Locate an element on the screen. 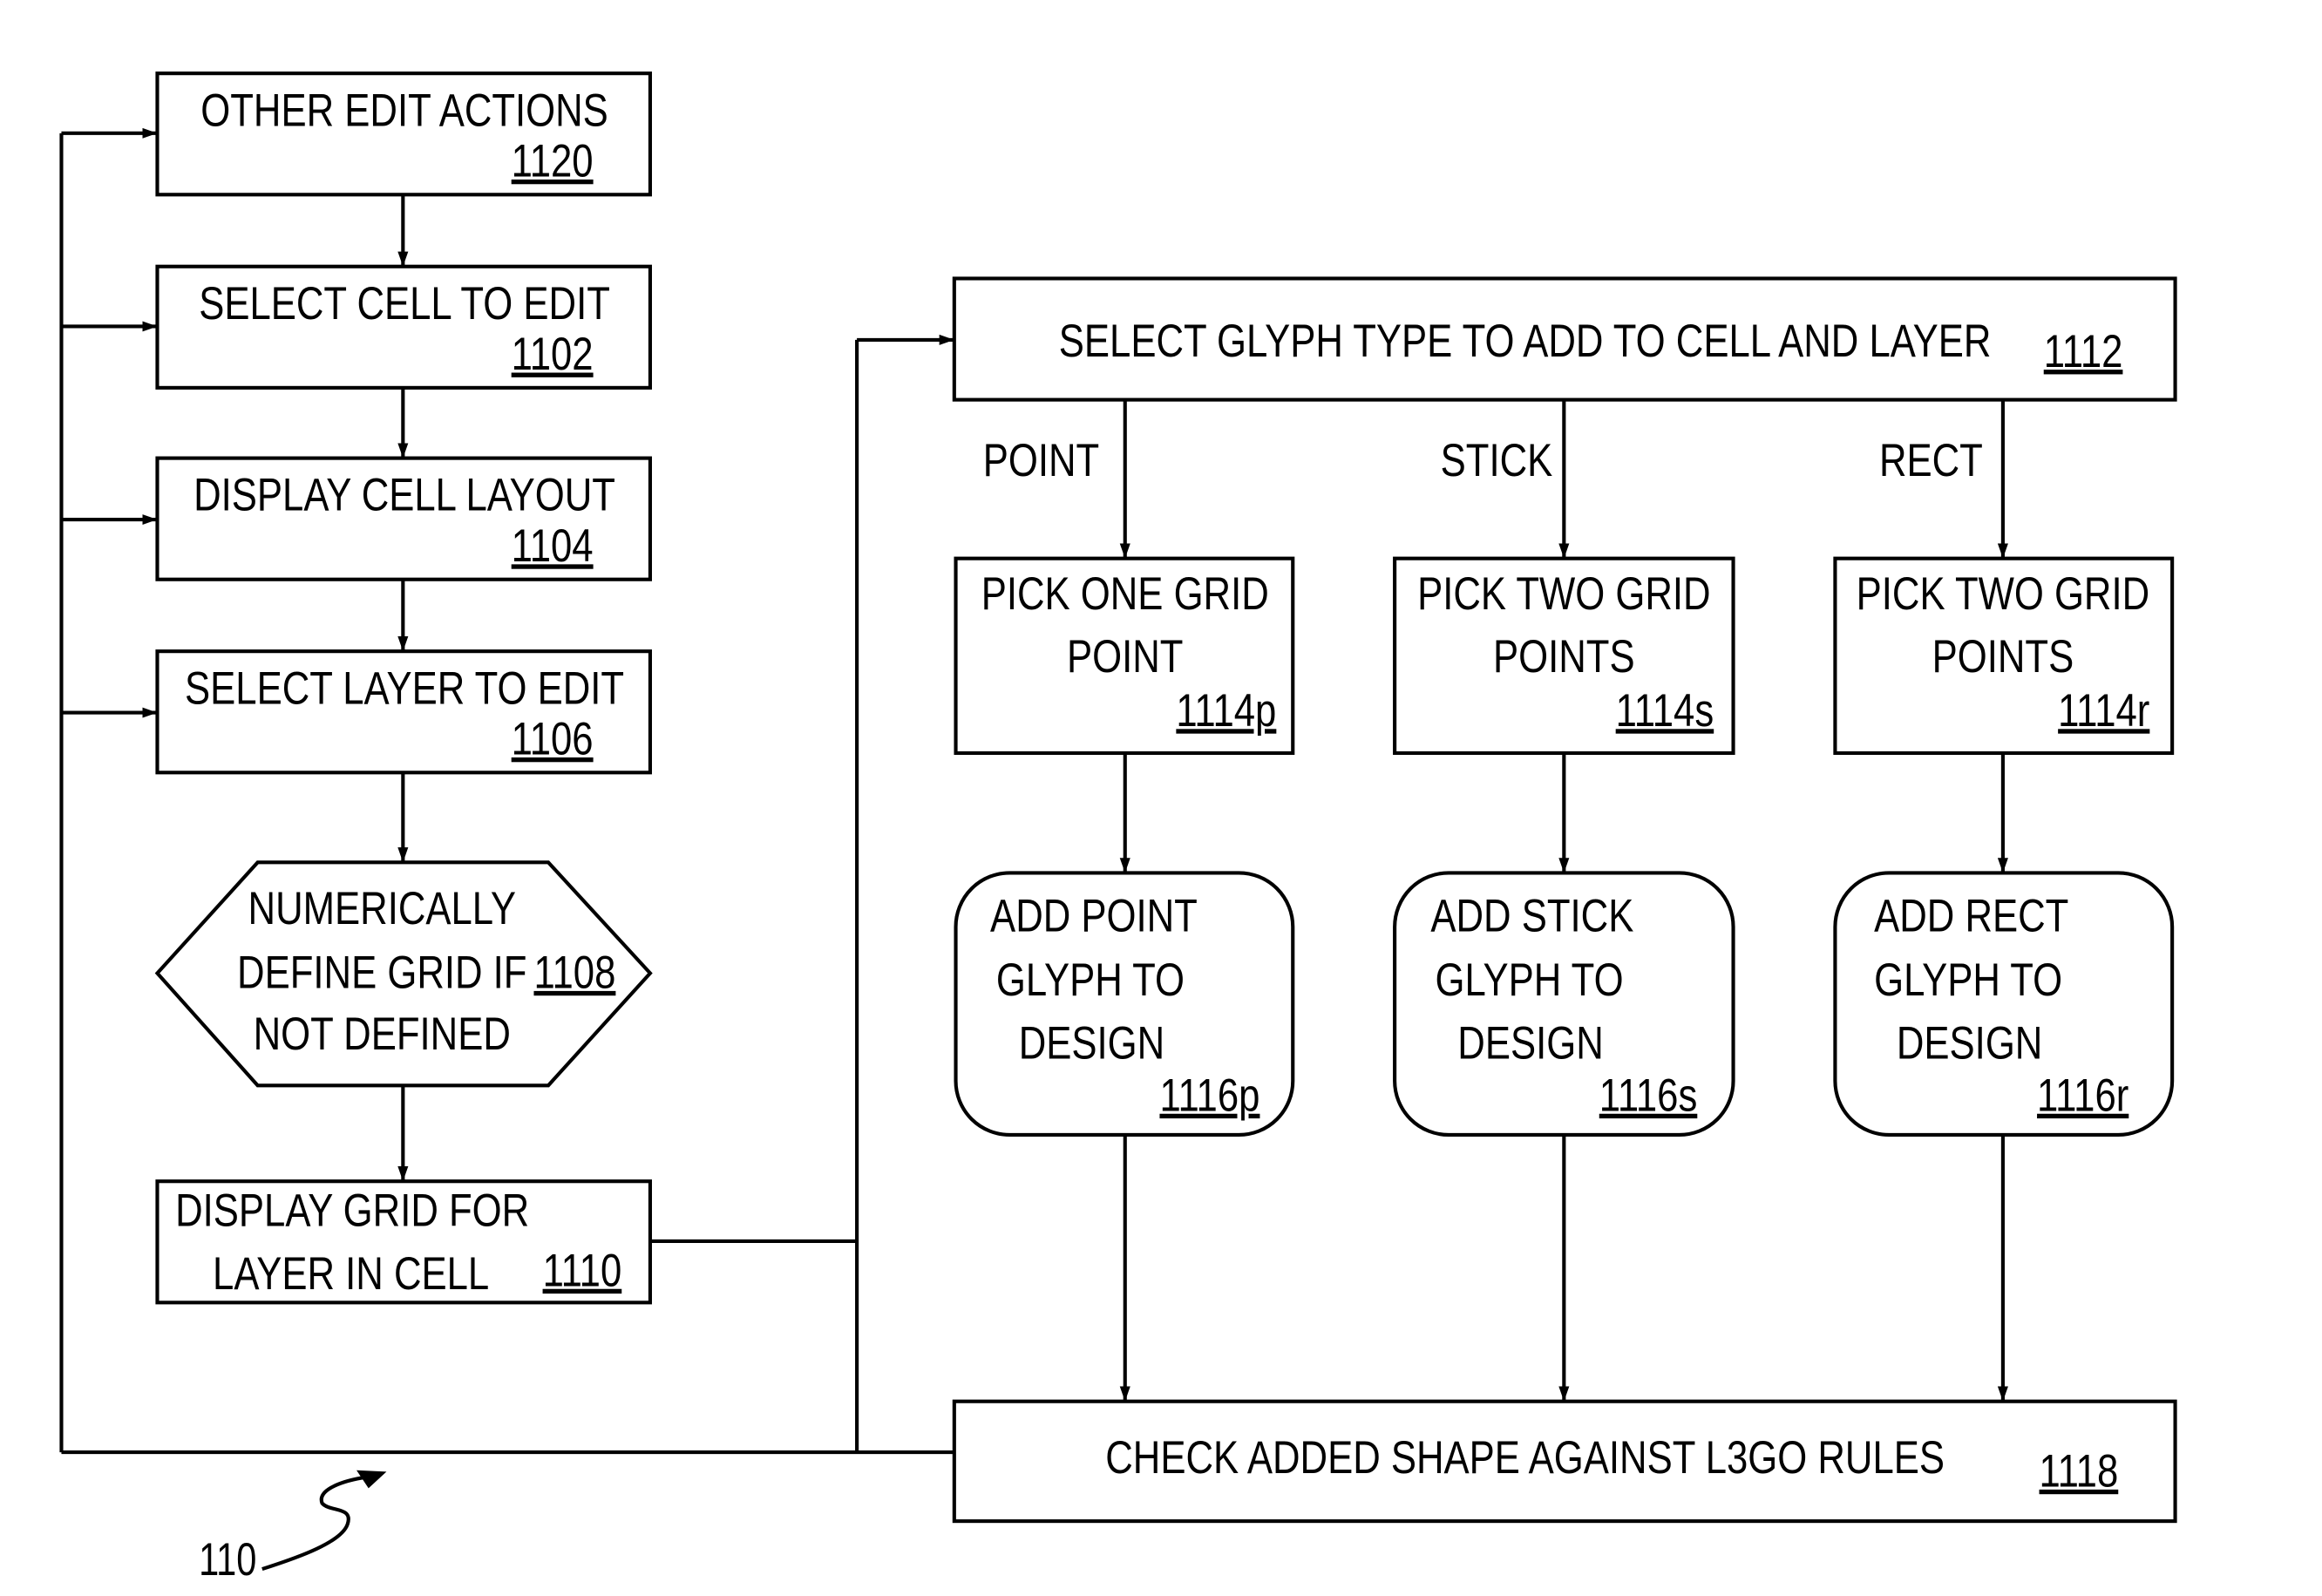 The image size is (2322, 1596). node-ref-number: 1108 is located at coordinates (574, 973).